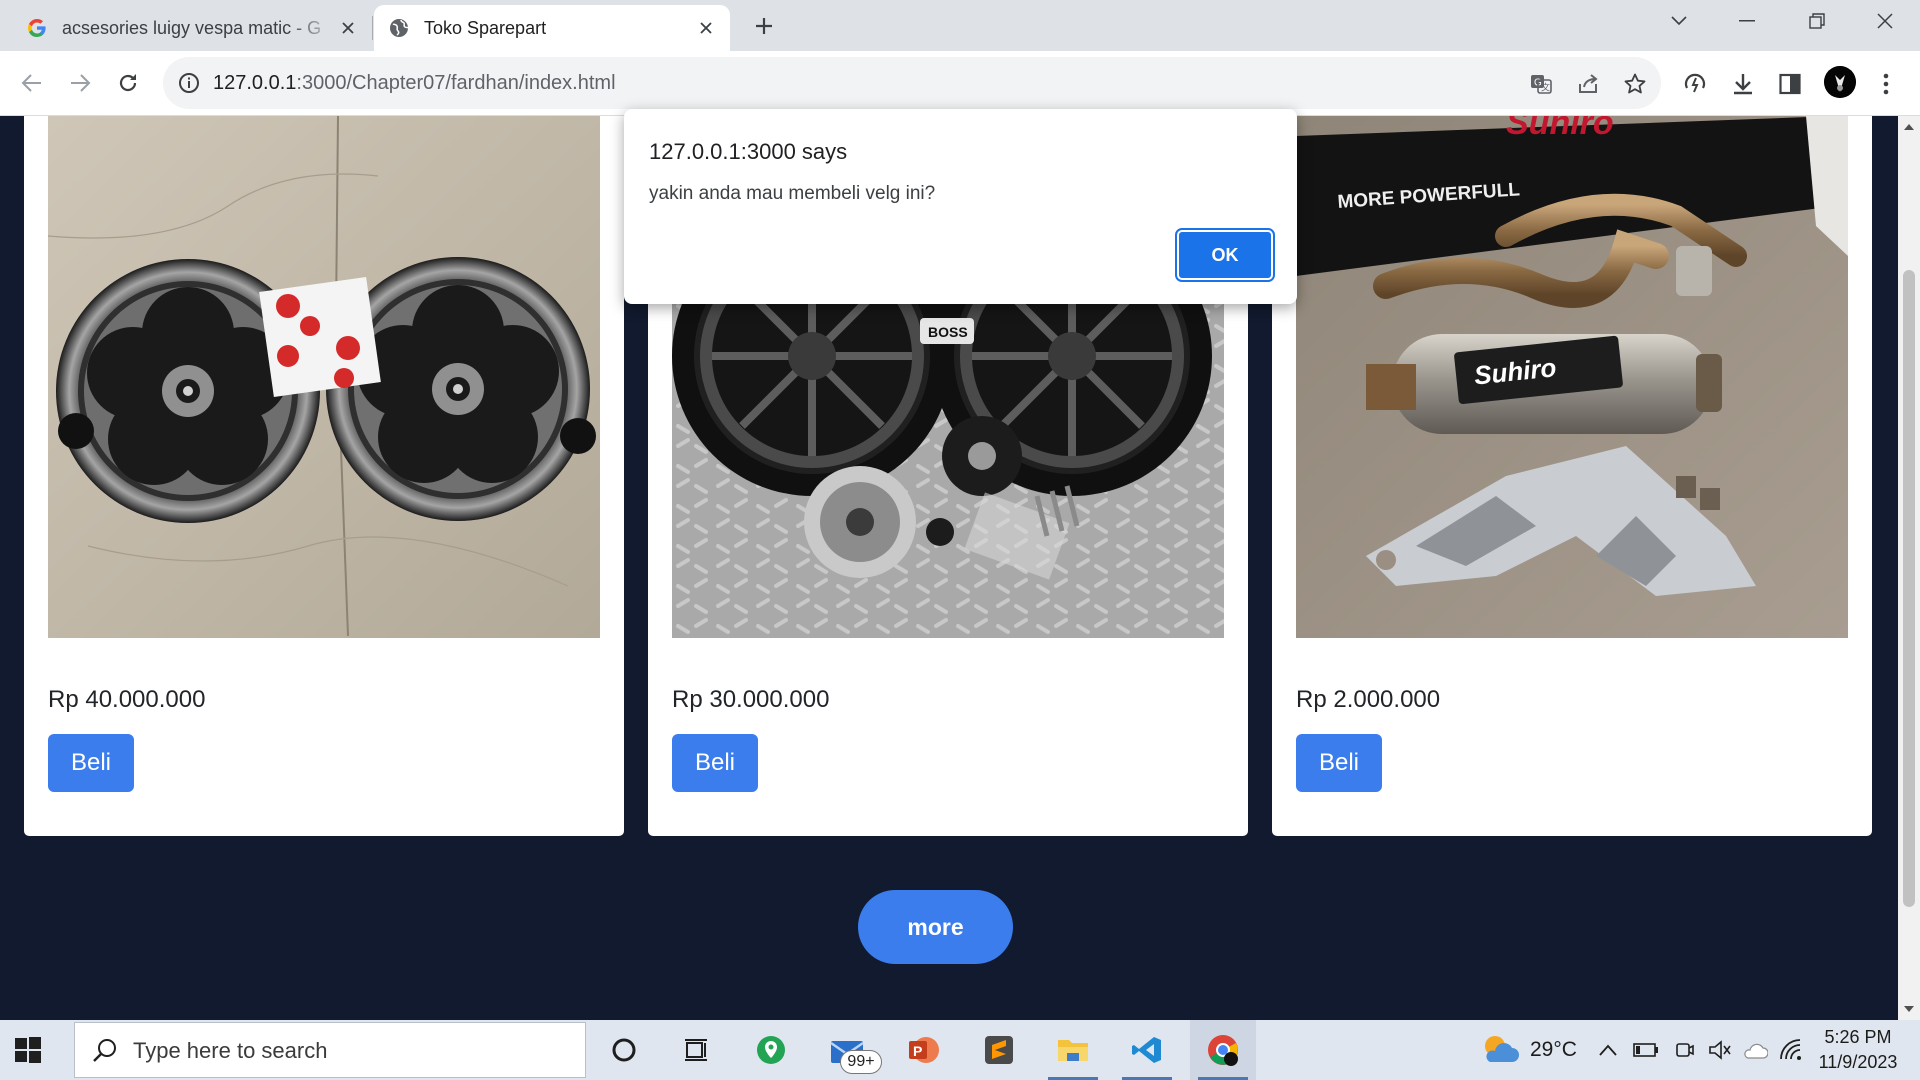  I want to click on site-info-icon, so click(189, 83).